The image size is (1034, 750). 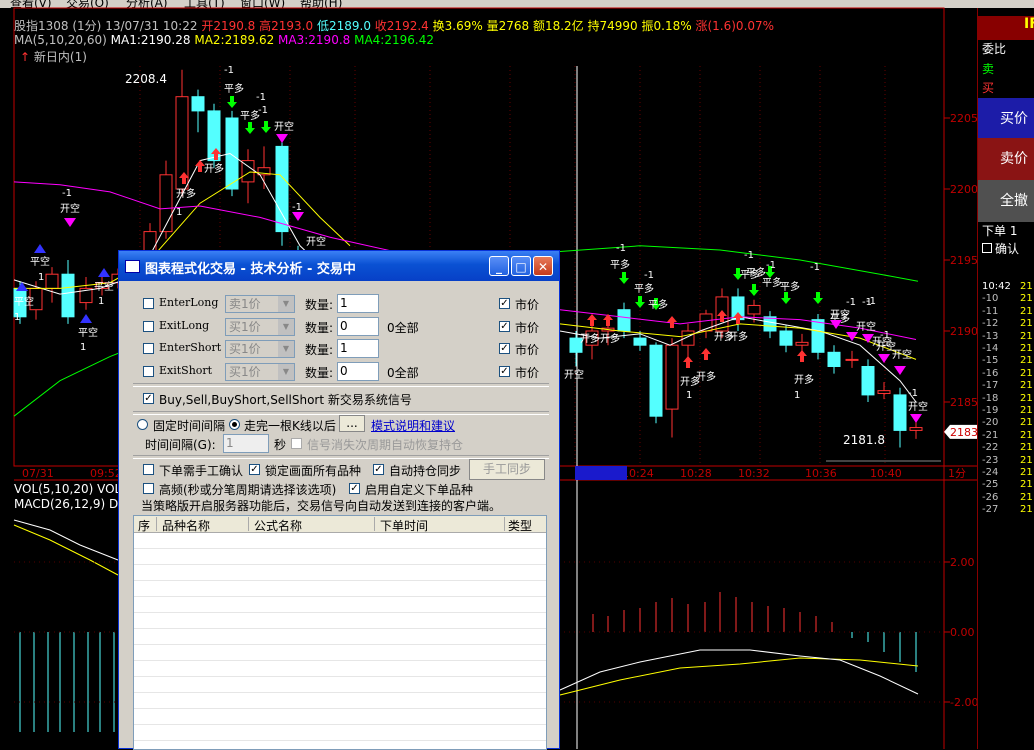 What do you see at coordinates (543, 266) in the screenshot?
I see `close-button: ✕` at bounding box center [543, 266].